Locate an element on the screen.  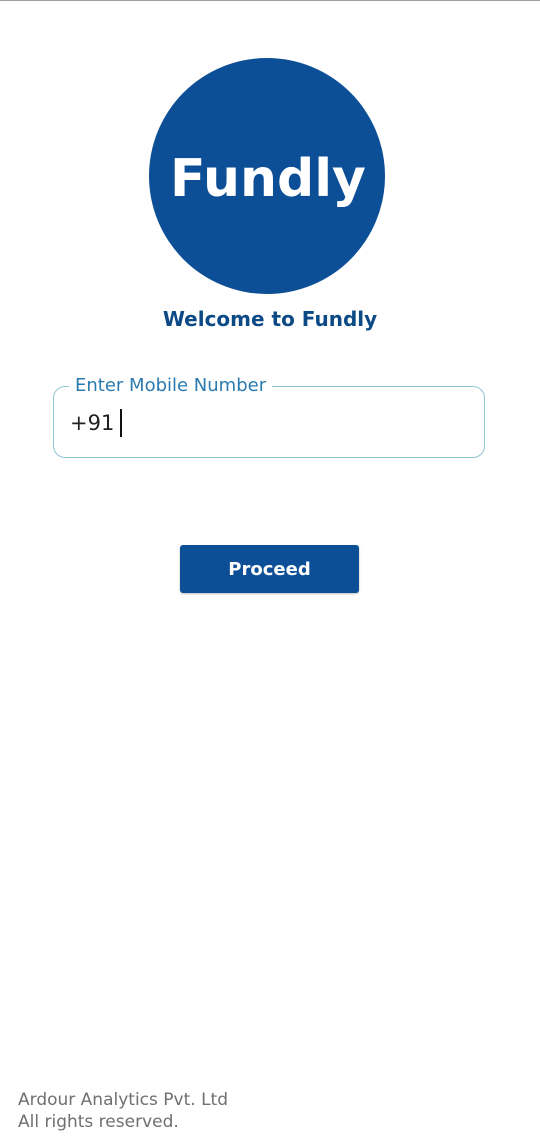
logo-text: Fundly is located at coordinates (268, 179).